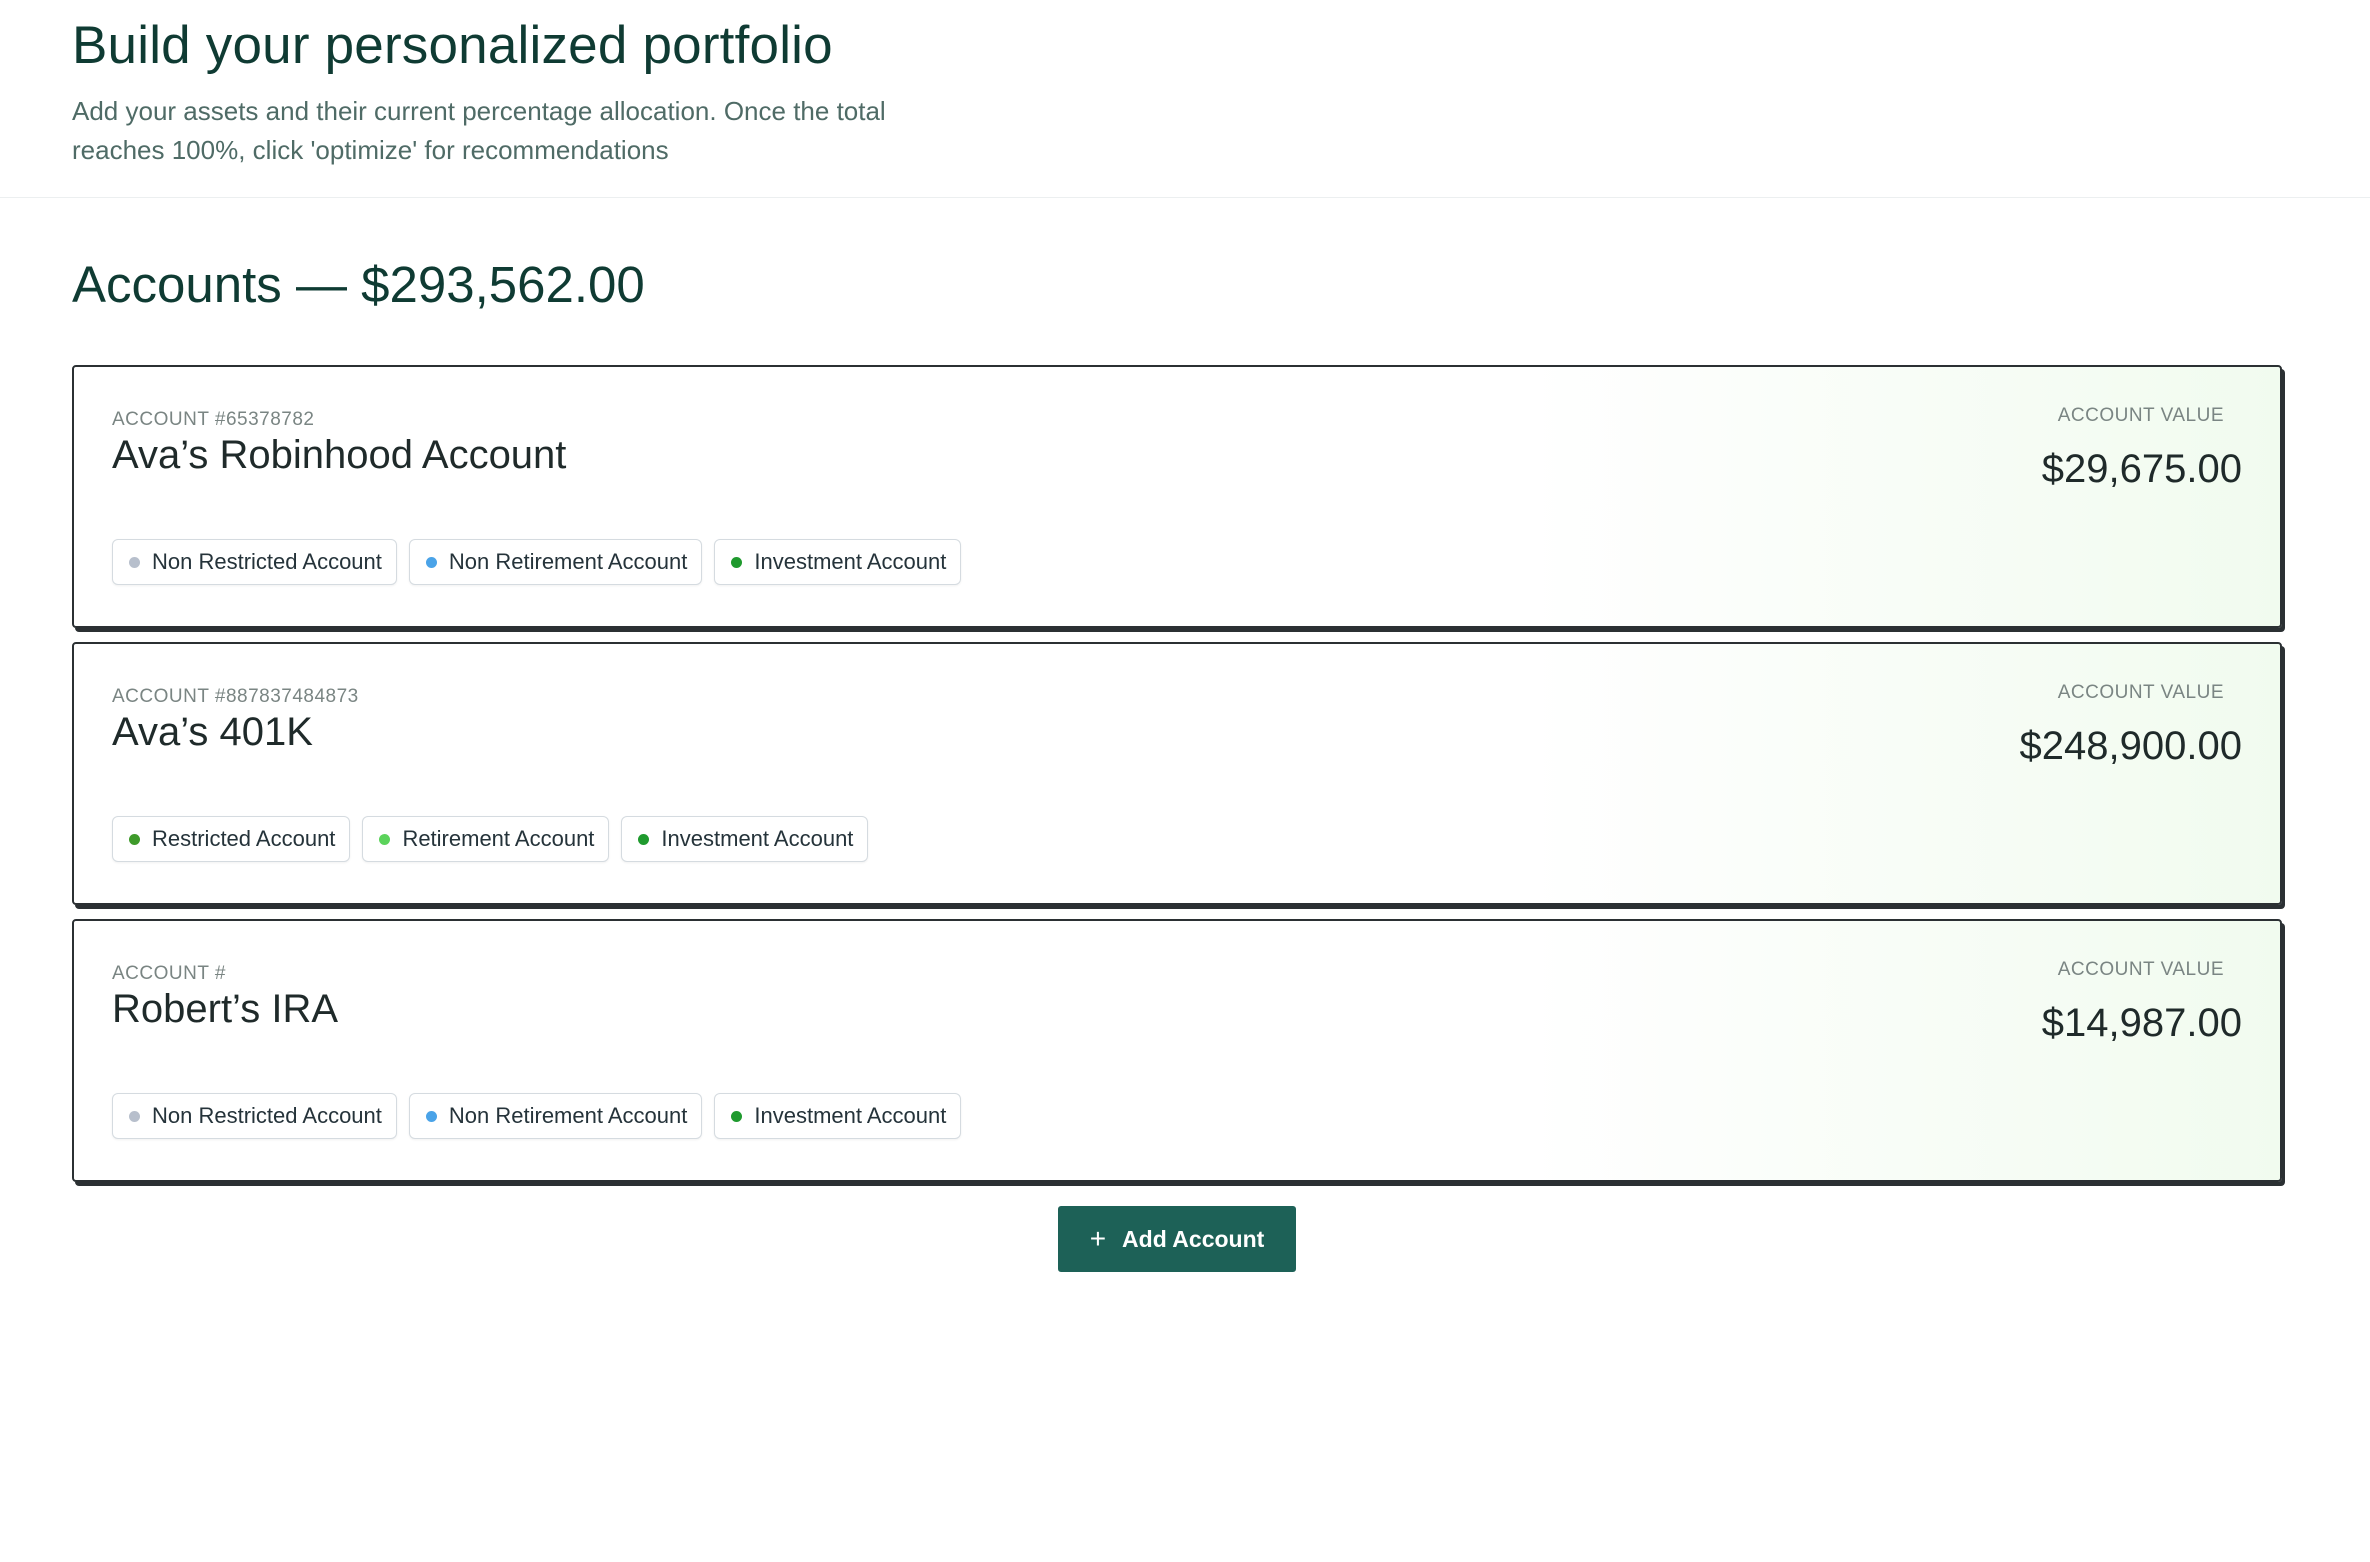 The width and height of the screenshot is (2370, 1562). Describe the element at coordinates (2141, 1023) in the screenshot. I see `account-value: $14,987.00` at that location.